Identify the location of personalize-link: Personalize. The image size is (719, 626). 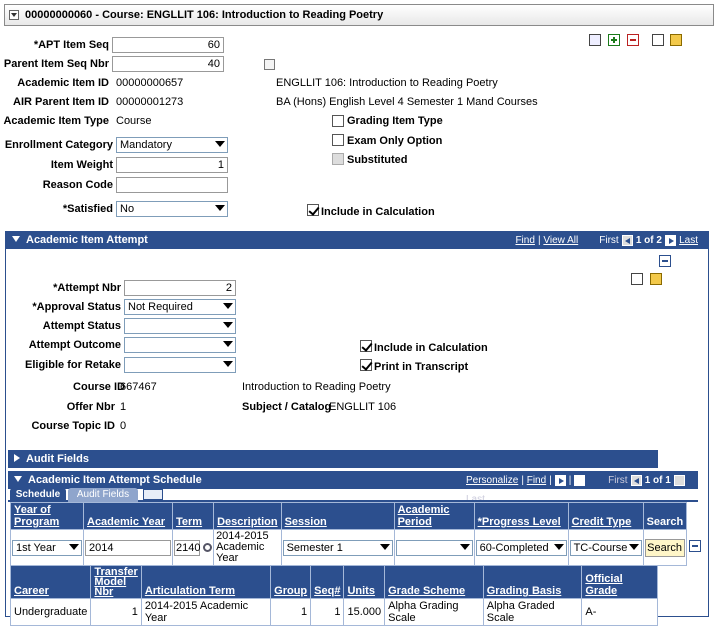
(492, 480).